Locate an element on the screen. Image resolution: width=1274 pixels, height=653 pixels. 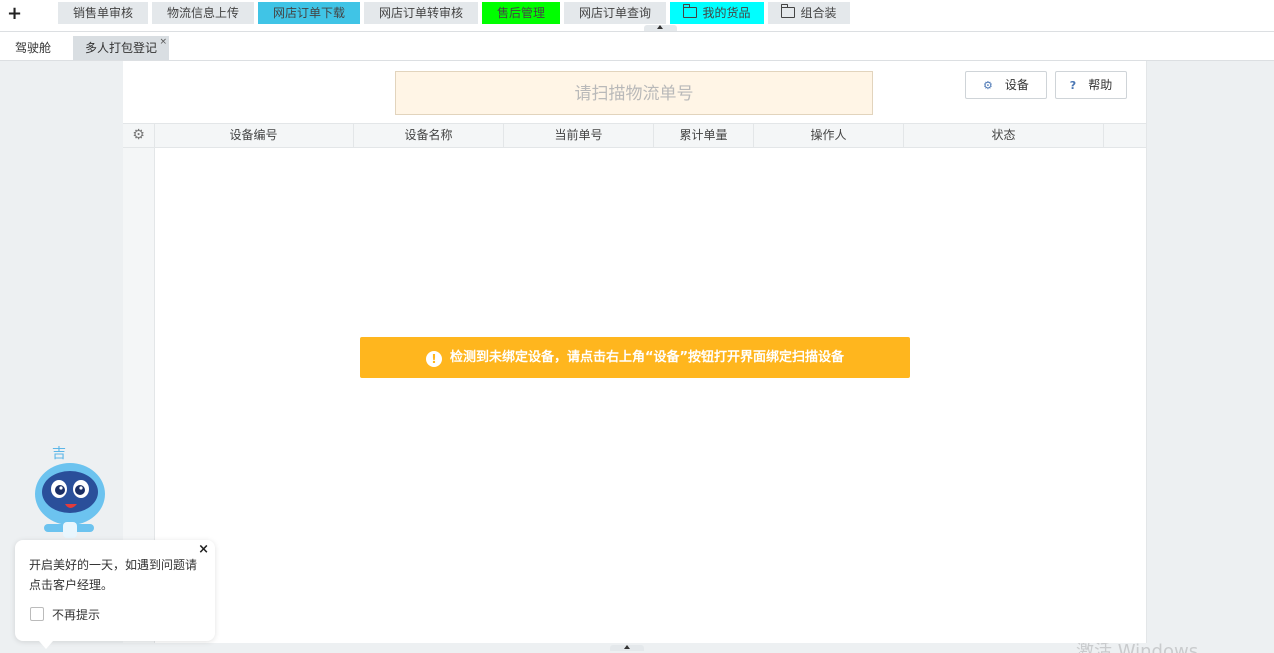
tab-sales-order-review: 销售单审核 is located at coordinates (103, 13).